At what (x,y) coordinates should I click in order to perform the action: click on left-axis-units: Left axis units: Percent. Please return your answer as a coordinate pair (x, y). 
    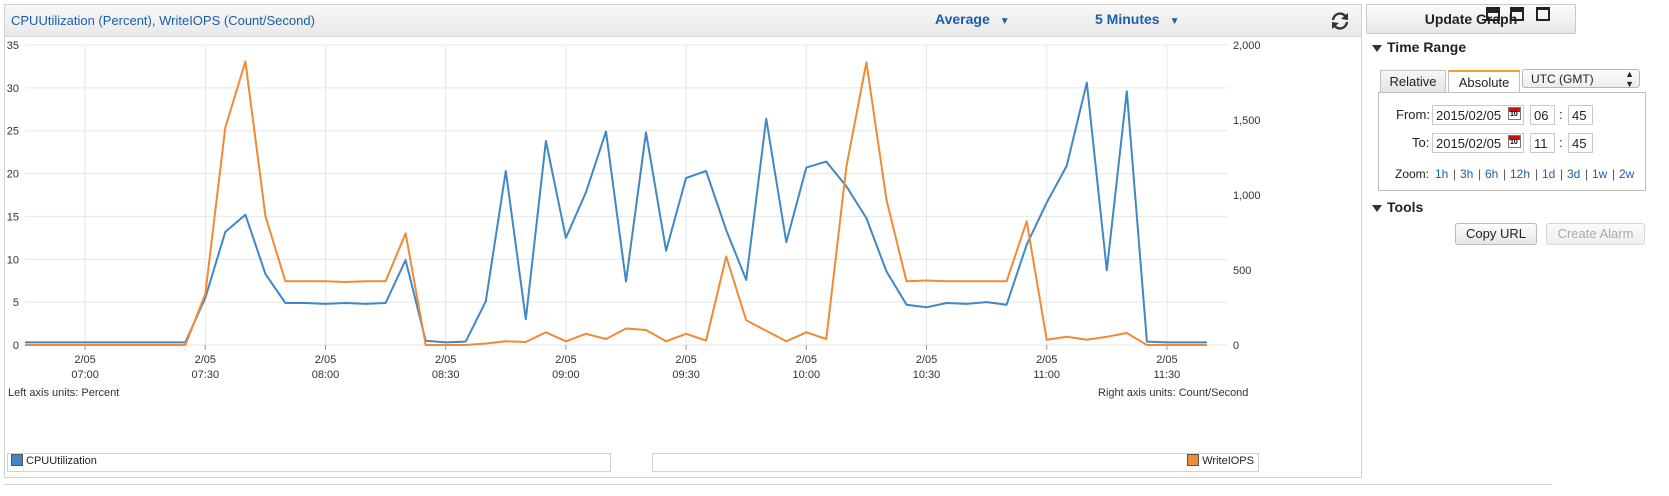
    Looking at the image, I should click on (64, 393).